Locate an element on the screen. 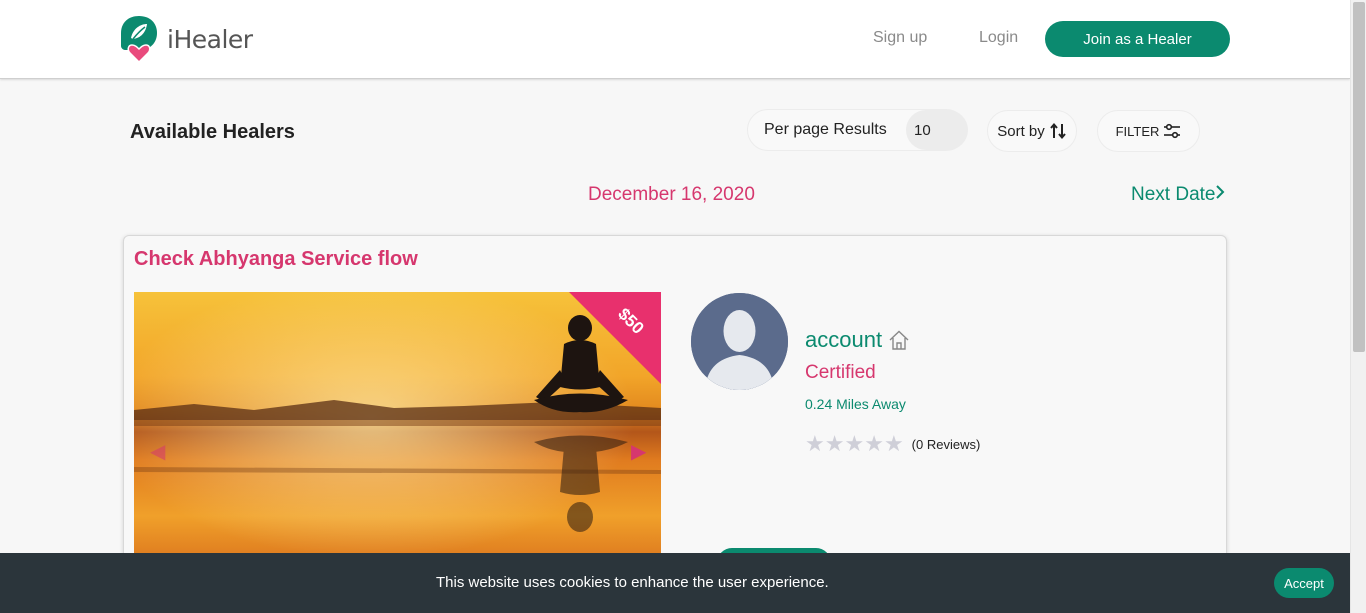  filter-button: FILTER is located at coordinates (1148, 131).